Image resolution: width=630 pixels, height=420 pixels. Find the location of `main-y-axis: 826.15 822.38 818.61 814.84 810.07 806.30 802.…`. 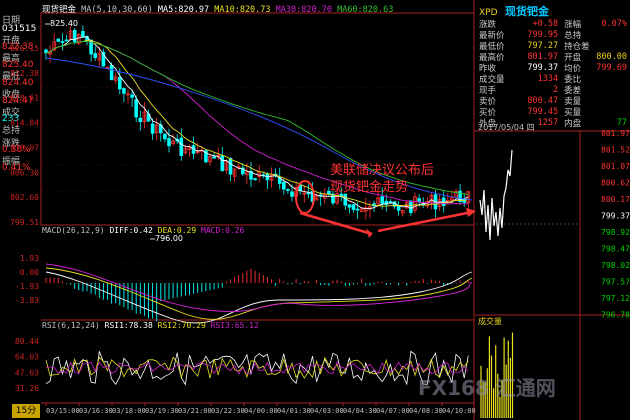

main-y-axis: 826.15 822.38 818.61 814.84 810.07 806.30 802.… is located at coordinates (24, 135).